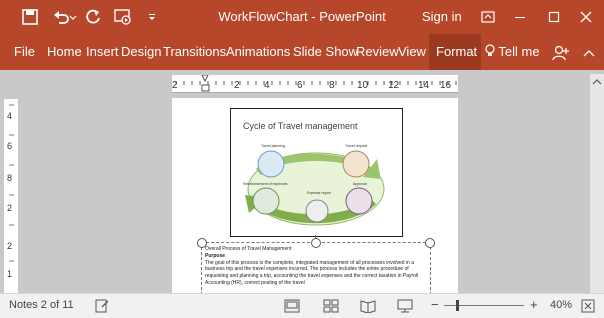 The image size is (604, 318). I want to click on notes-purpose: Purpose, so click(215, 255).